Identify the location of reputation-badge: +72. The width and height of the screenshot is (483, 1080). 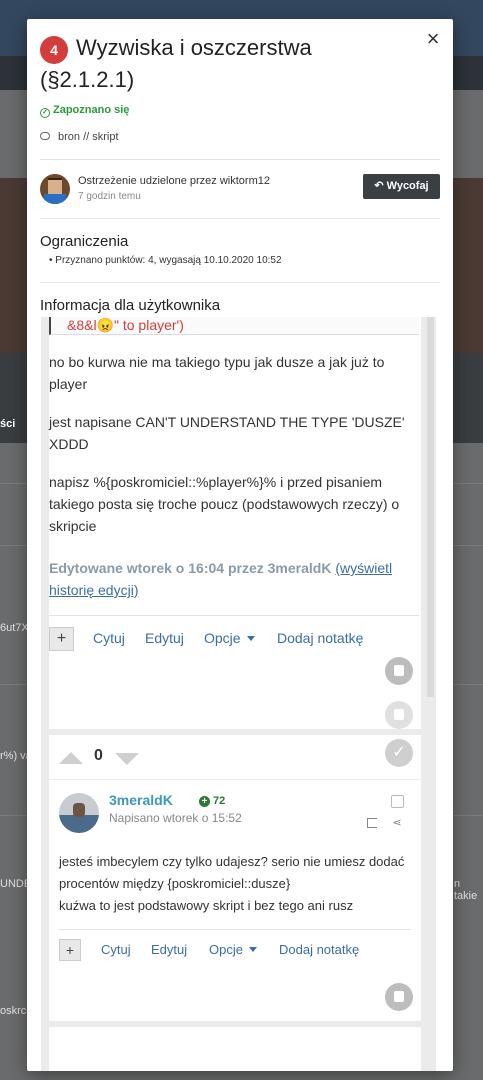
(212, 801).